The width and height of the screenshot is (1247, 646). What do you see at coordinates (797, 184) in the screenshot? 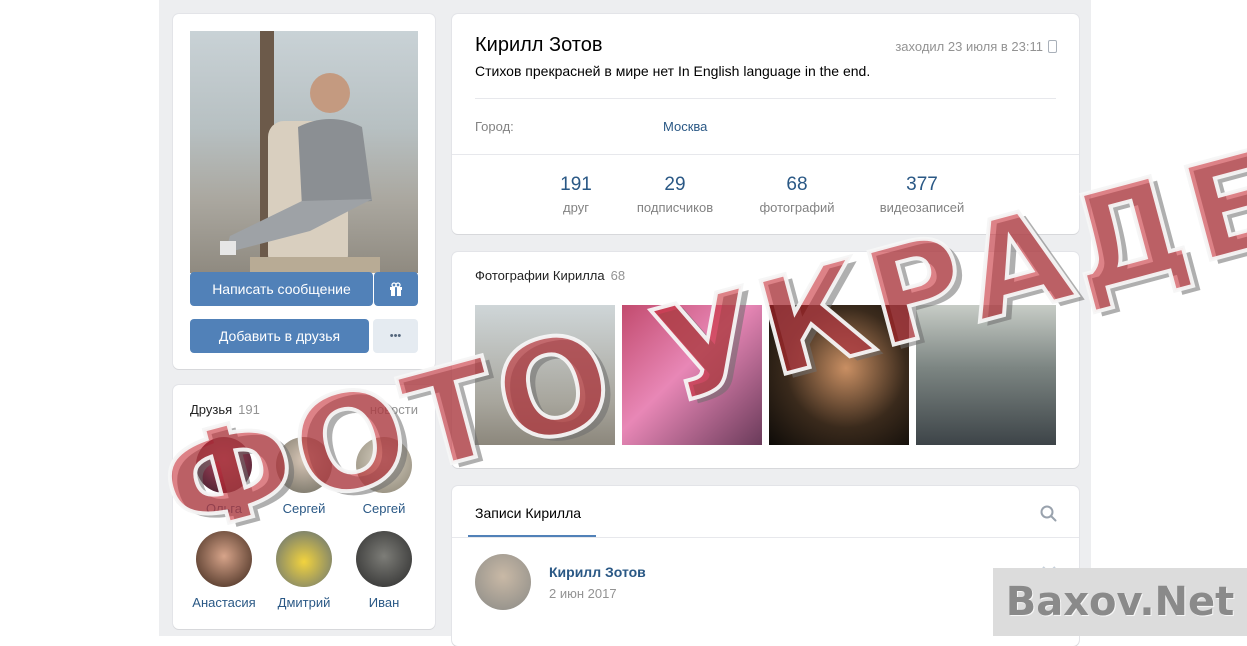
I see `stat-number: 68` at bounding box center [797, 184].